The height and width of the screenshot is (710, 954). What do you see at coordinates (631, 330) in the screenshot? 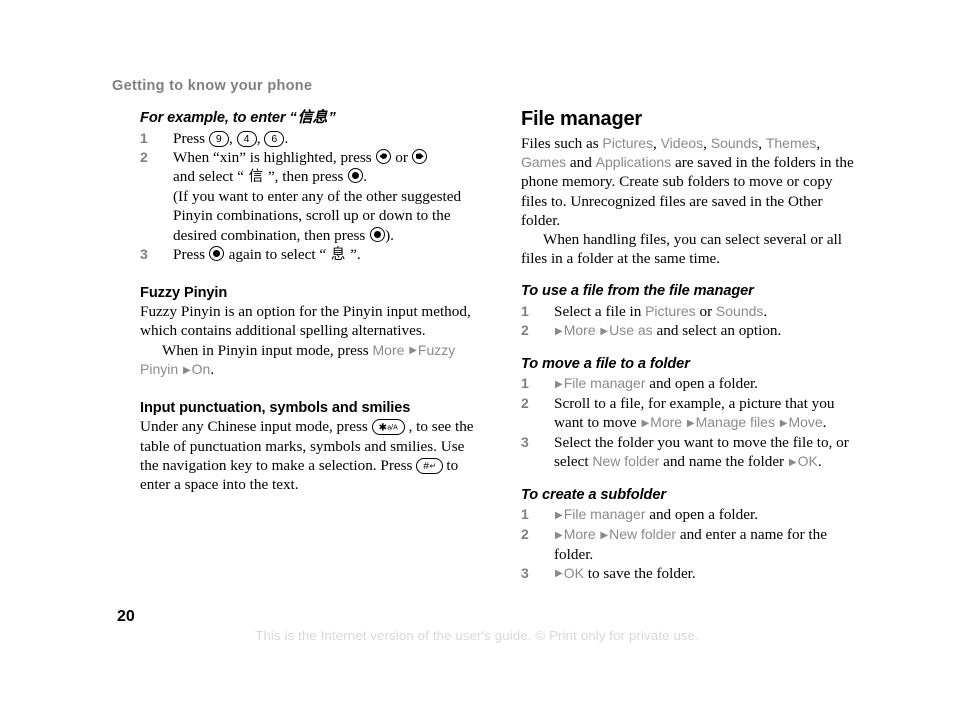
I see `ui-term-use-as: Use as` at bounding box center [631, 330].